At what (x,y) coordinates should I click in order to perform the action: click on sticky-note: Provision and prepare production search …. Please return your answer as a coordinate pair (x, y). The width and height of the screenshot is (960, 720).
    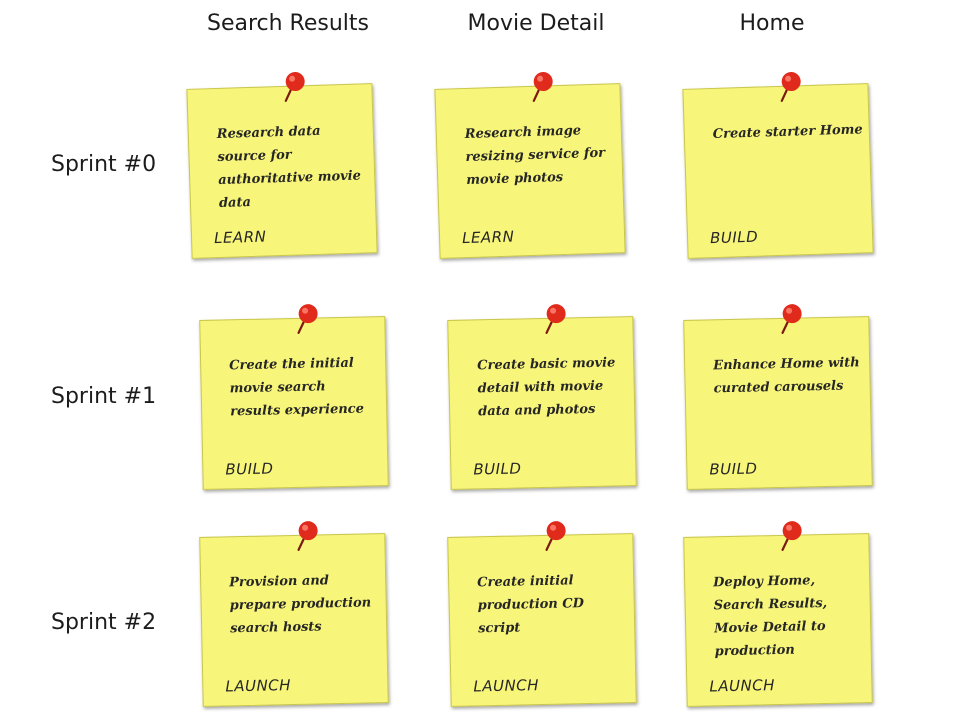
    Looking at the image, I should click on (294, 614).